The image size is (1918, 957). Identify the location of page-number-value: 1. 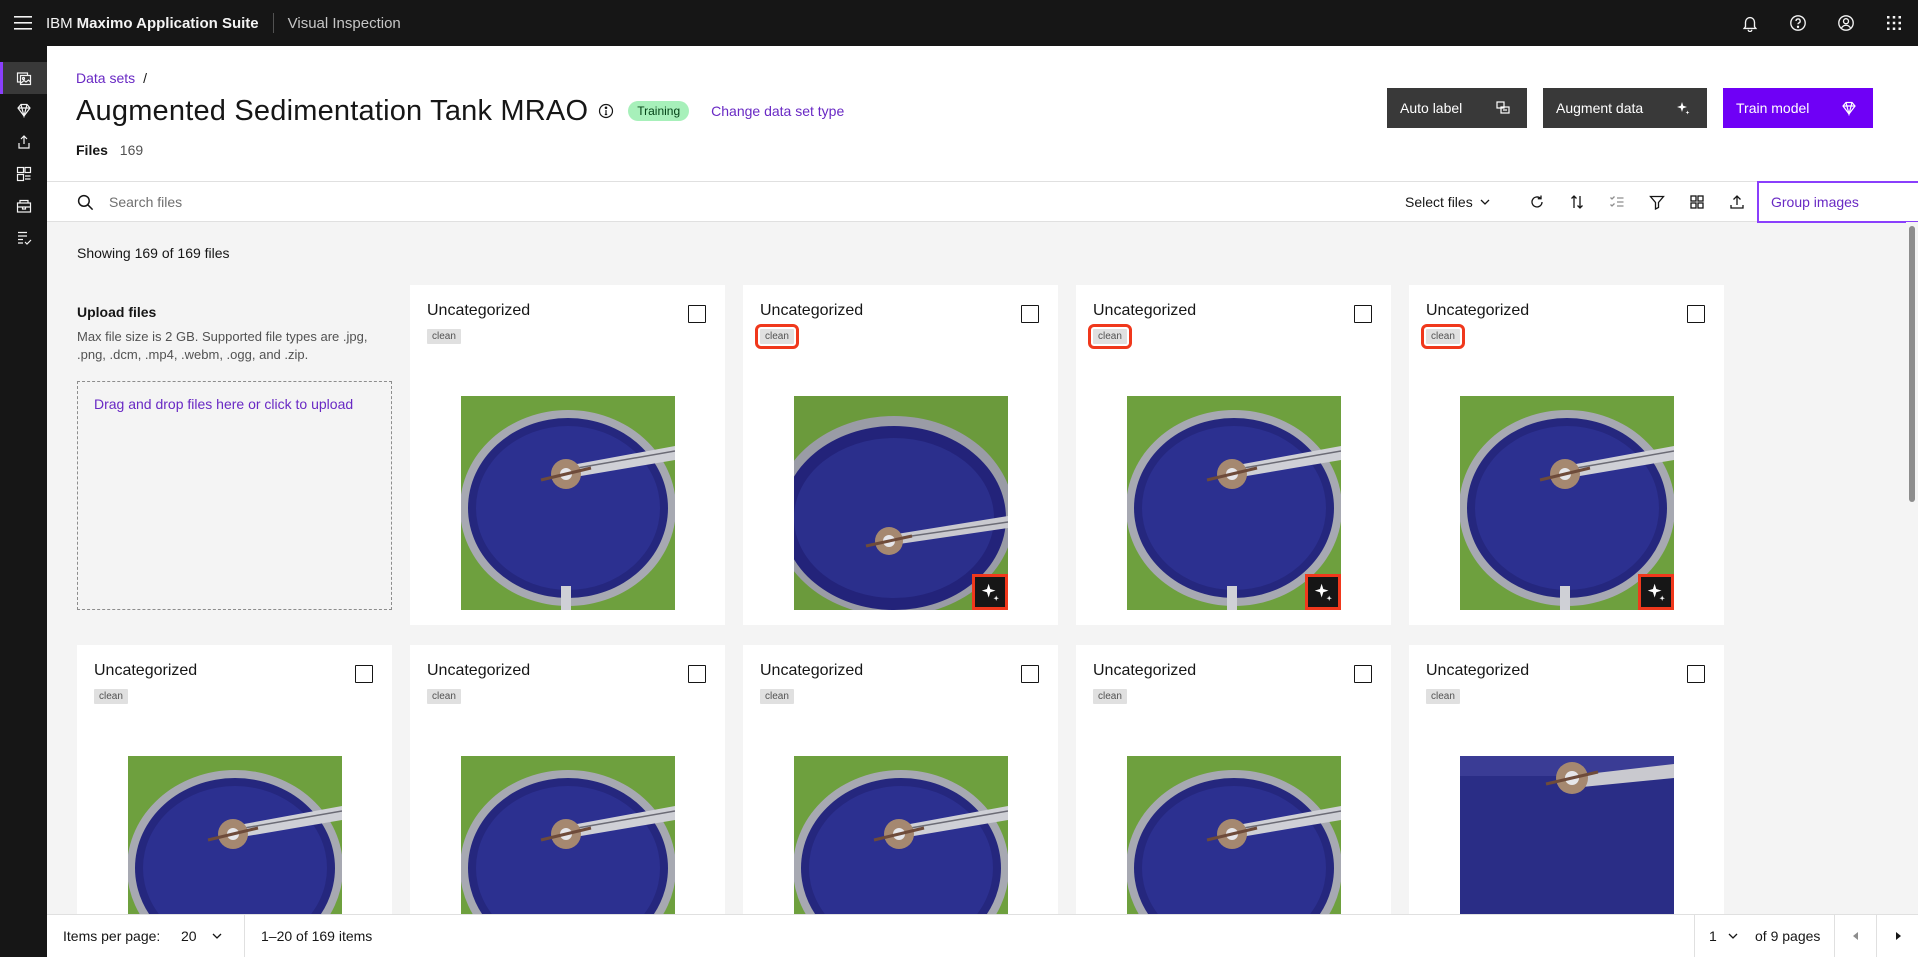
(1713, 936).